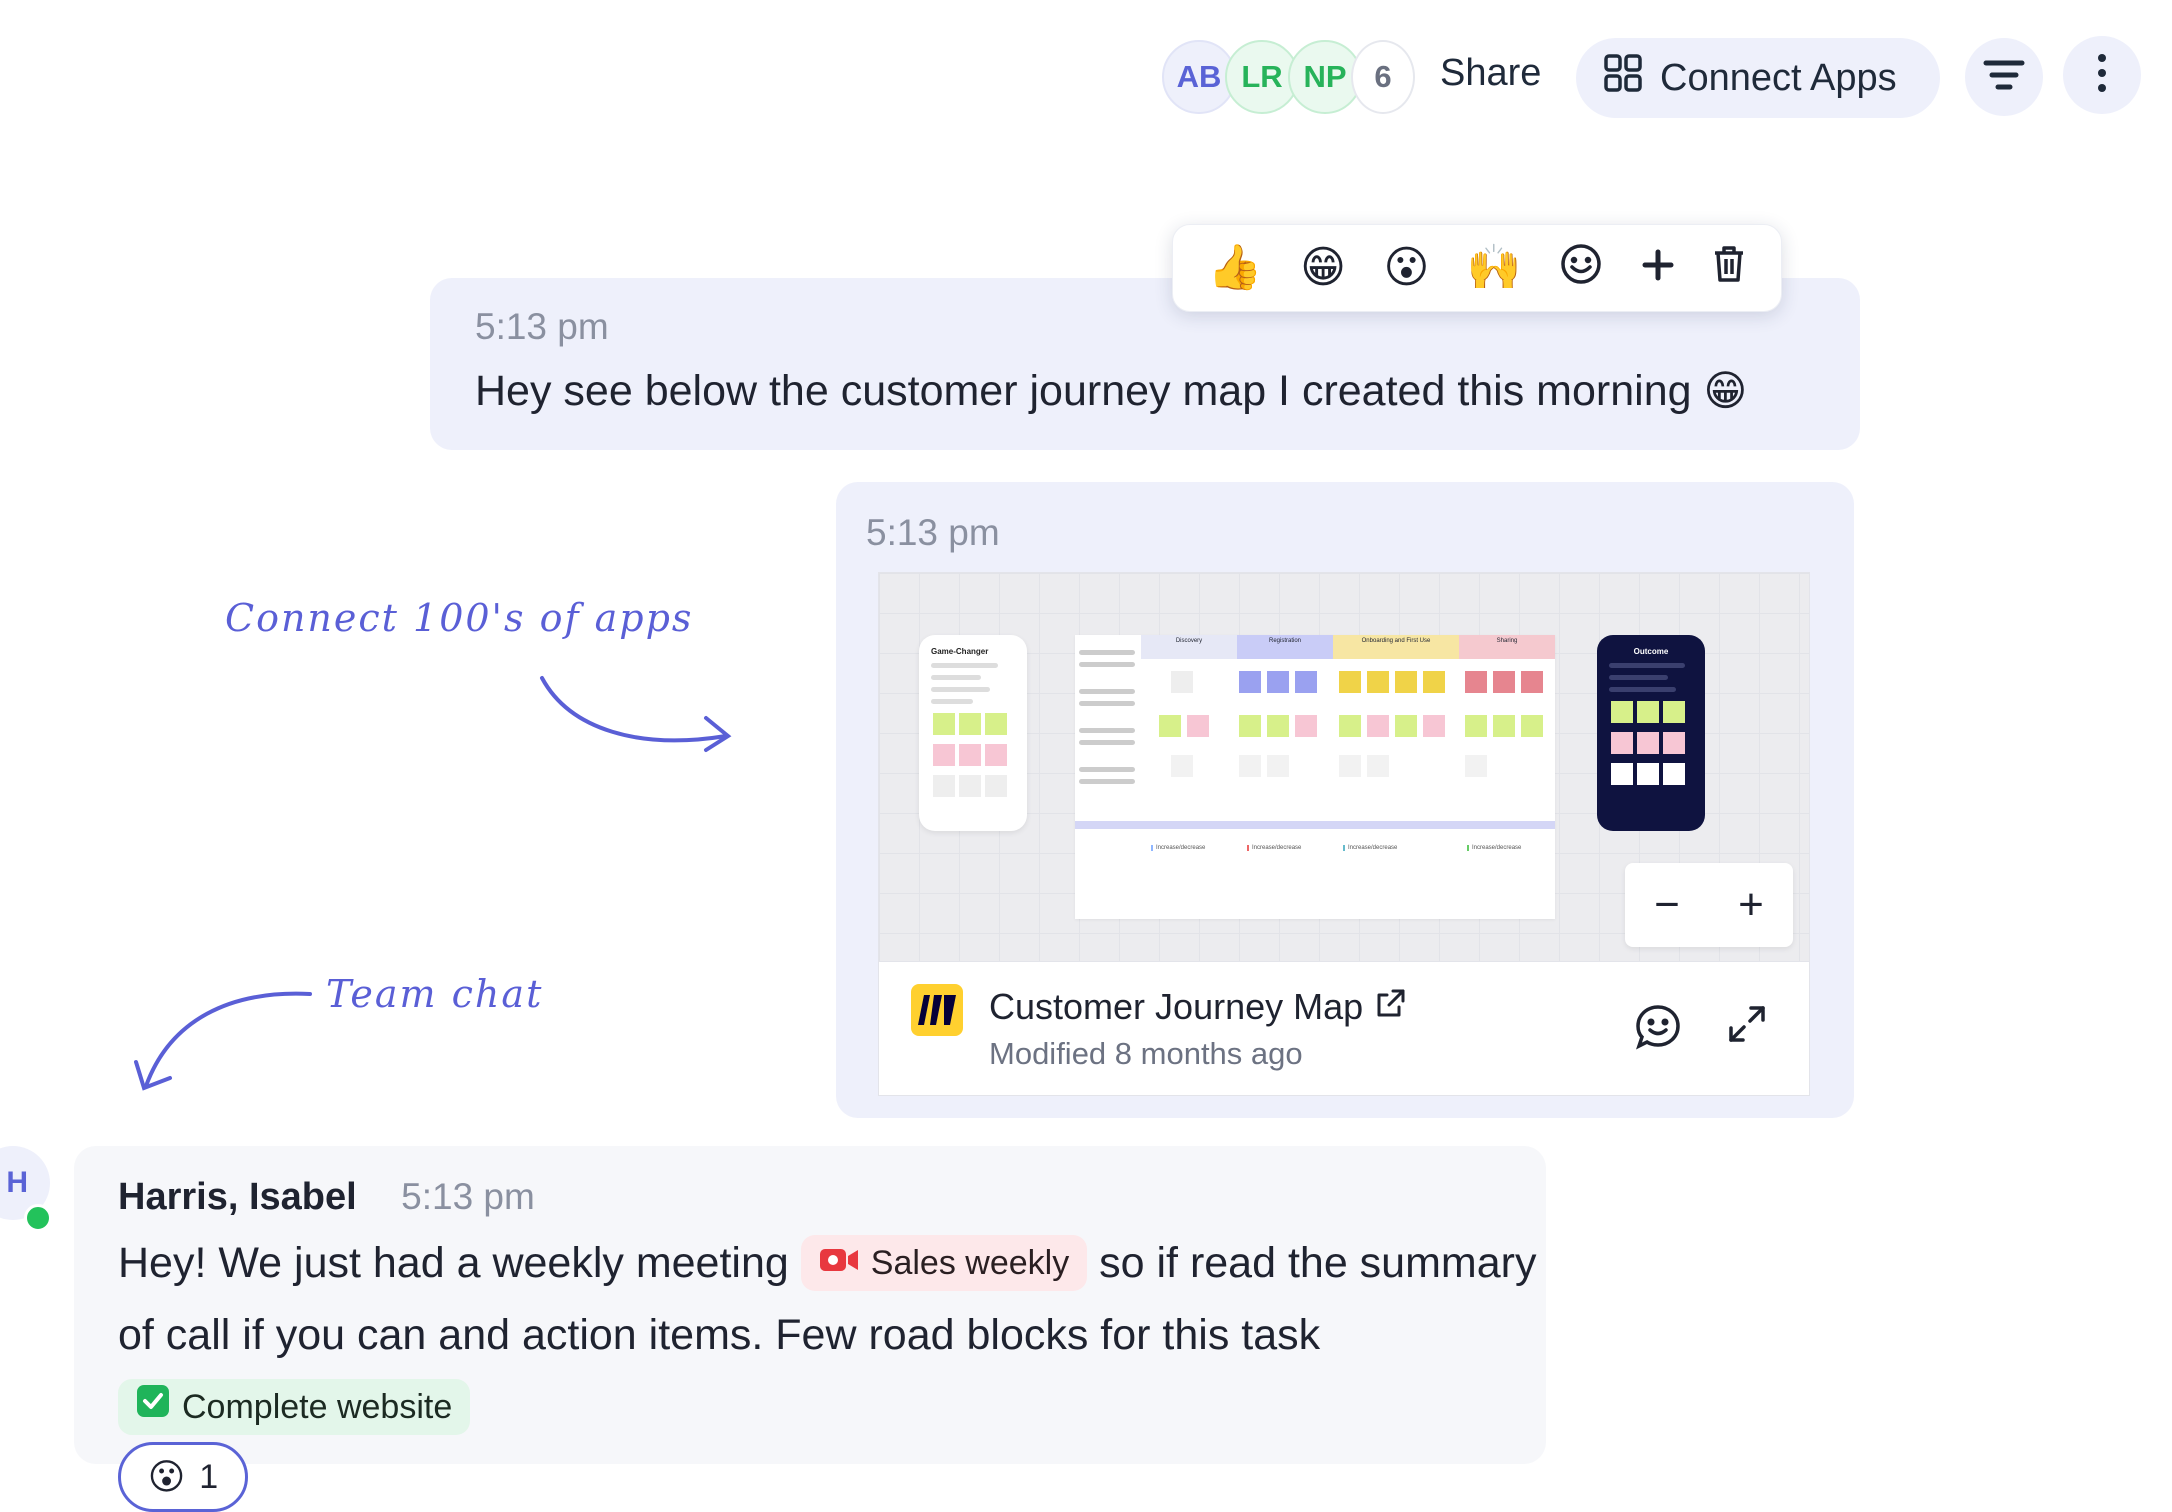  I want to click on connect-apps-button: Connect Apps, so click(1758, 78).